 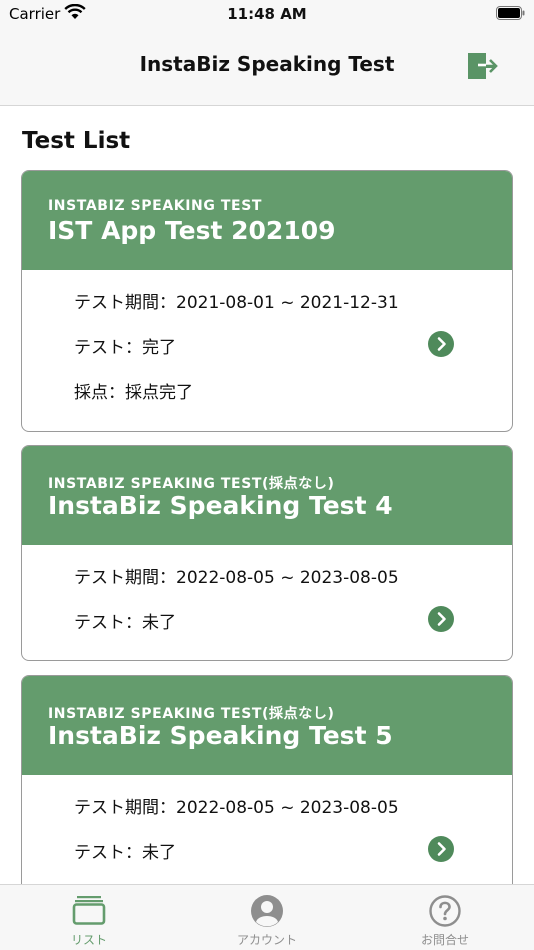 What do you see at coordinates (76, 141) in the screenshot?
I see `section-title: Test List` at bounding box center [76, 141].